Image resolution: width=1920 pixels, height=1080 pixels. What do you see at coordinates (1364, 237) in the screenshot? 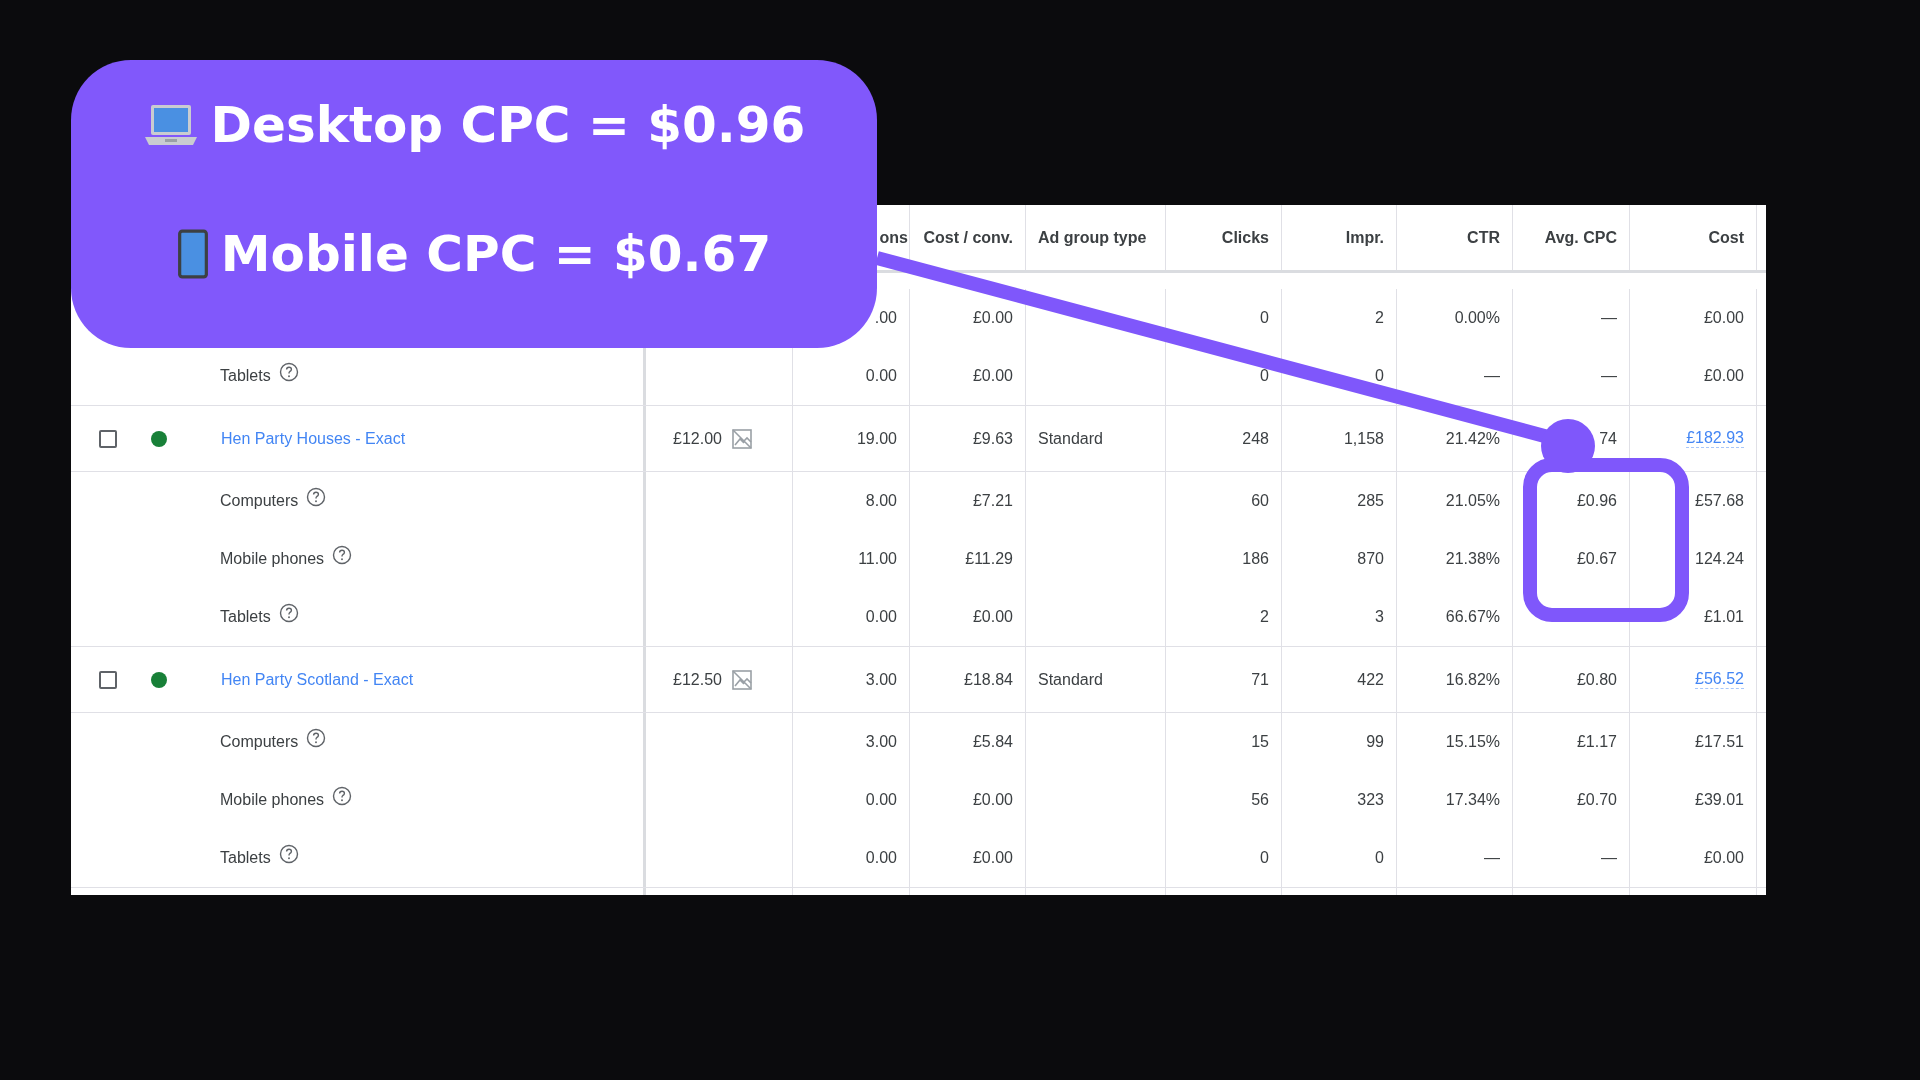
I see `column-header: Impr.` at bounding box center [1364, 237].